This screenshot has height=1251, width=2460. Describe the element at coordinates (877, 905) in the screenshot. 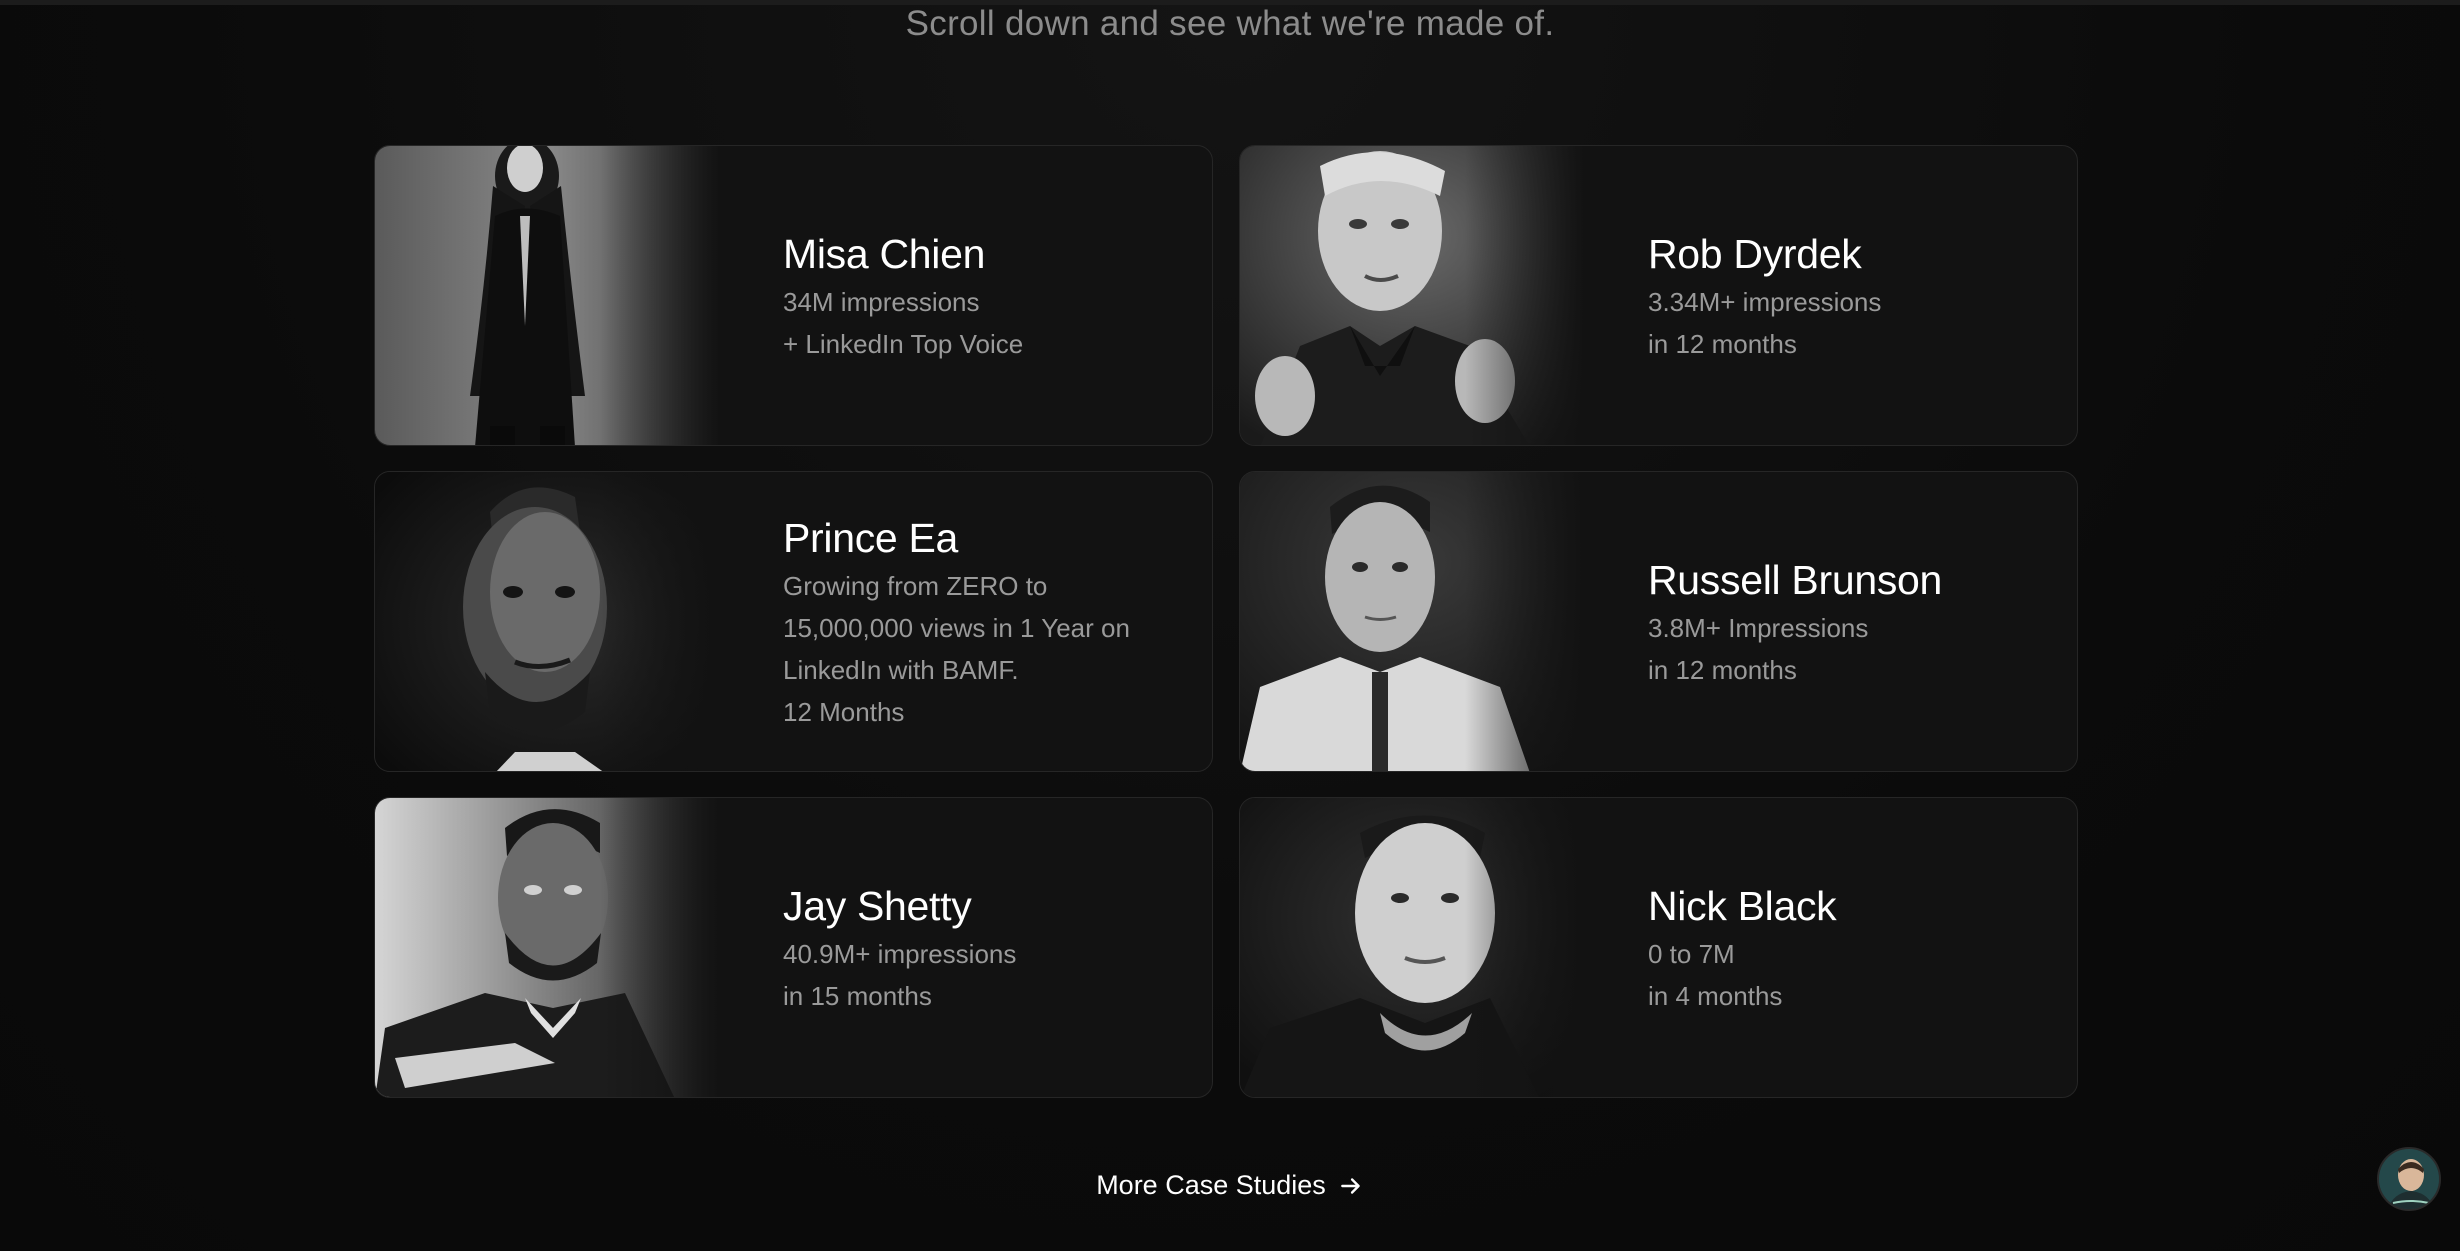

I see `person-name: Jay Shetty` at that location.